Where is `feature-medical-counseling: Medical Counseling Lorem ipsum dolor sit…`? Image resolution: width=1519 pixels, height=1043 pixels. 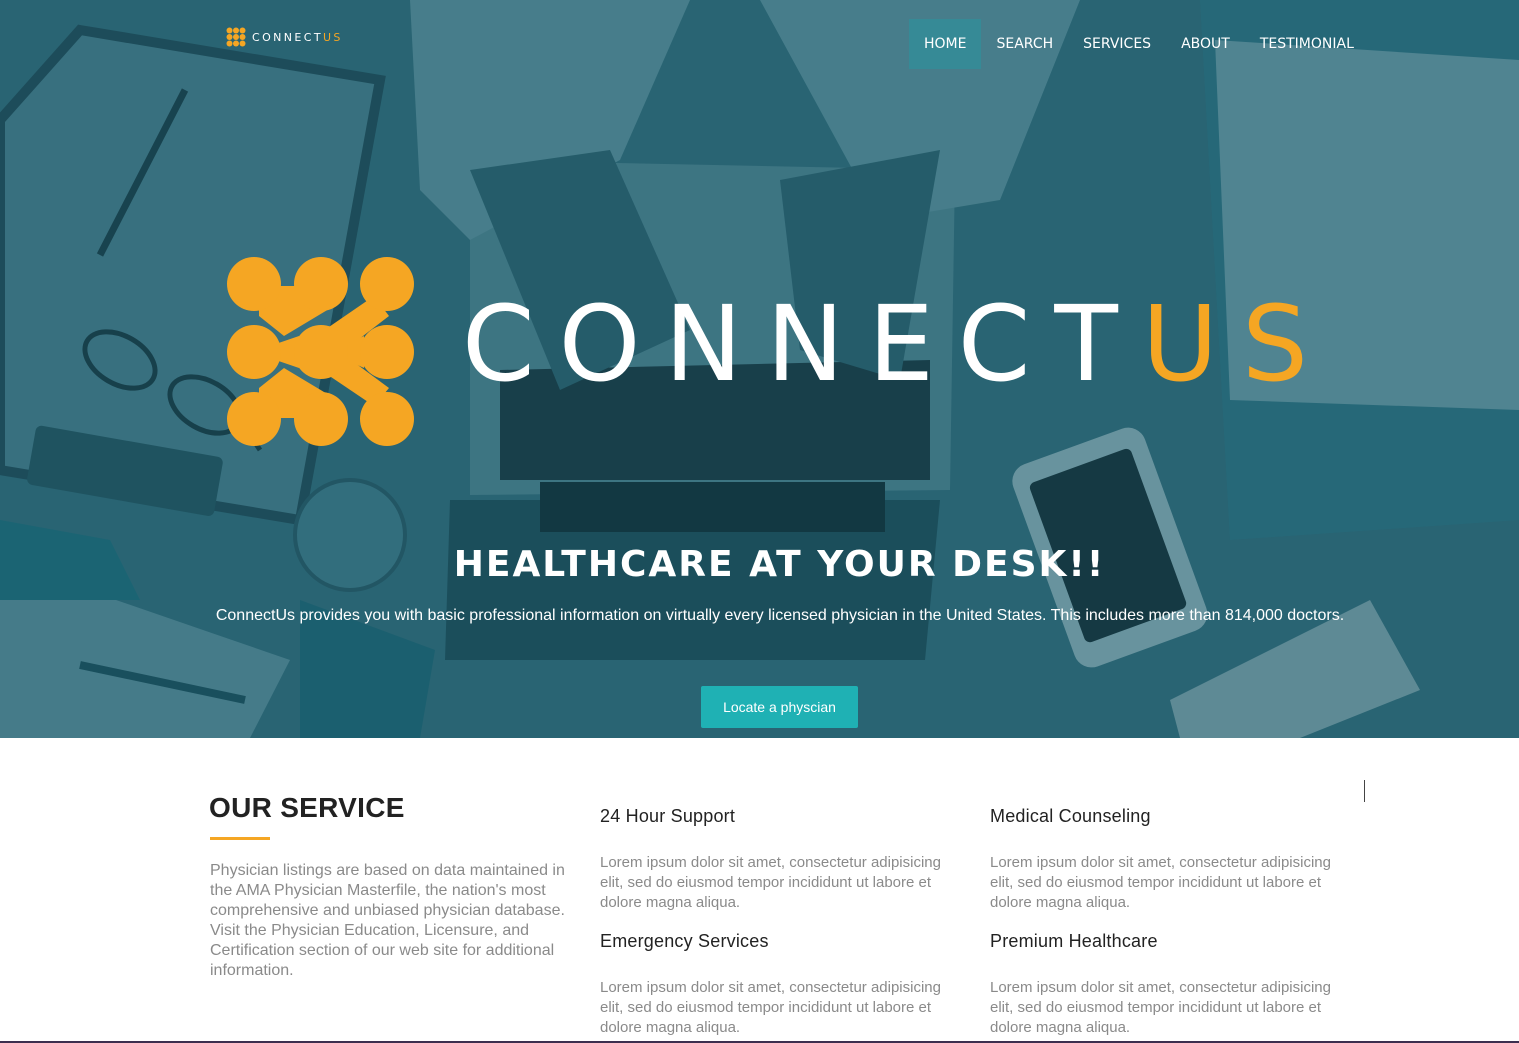 feature-medical-counseling: Medical Counseling Lorem ipsum dolor sit… is located at coordinates (1170, 859).